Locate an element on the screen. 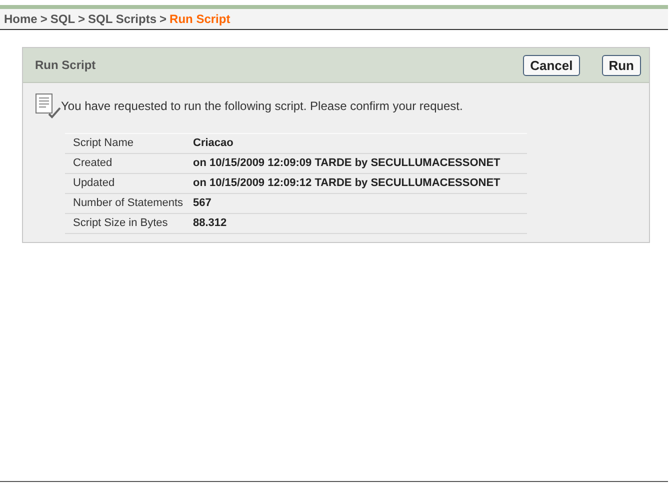 This screenshot has height=485, width=670. breadcrumb-link: Home is located at coordinates (21, 19).